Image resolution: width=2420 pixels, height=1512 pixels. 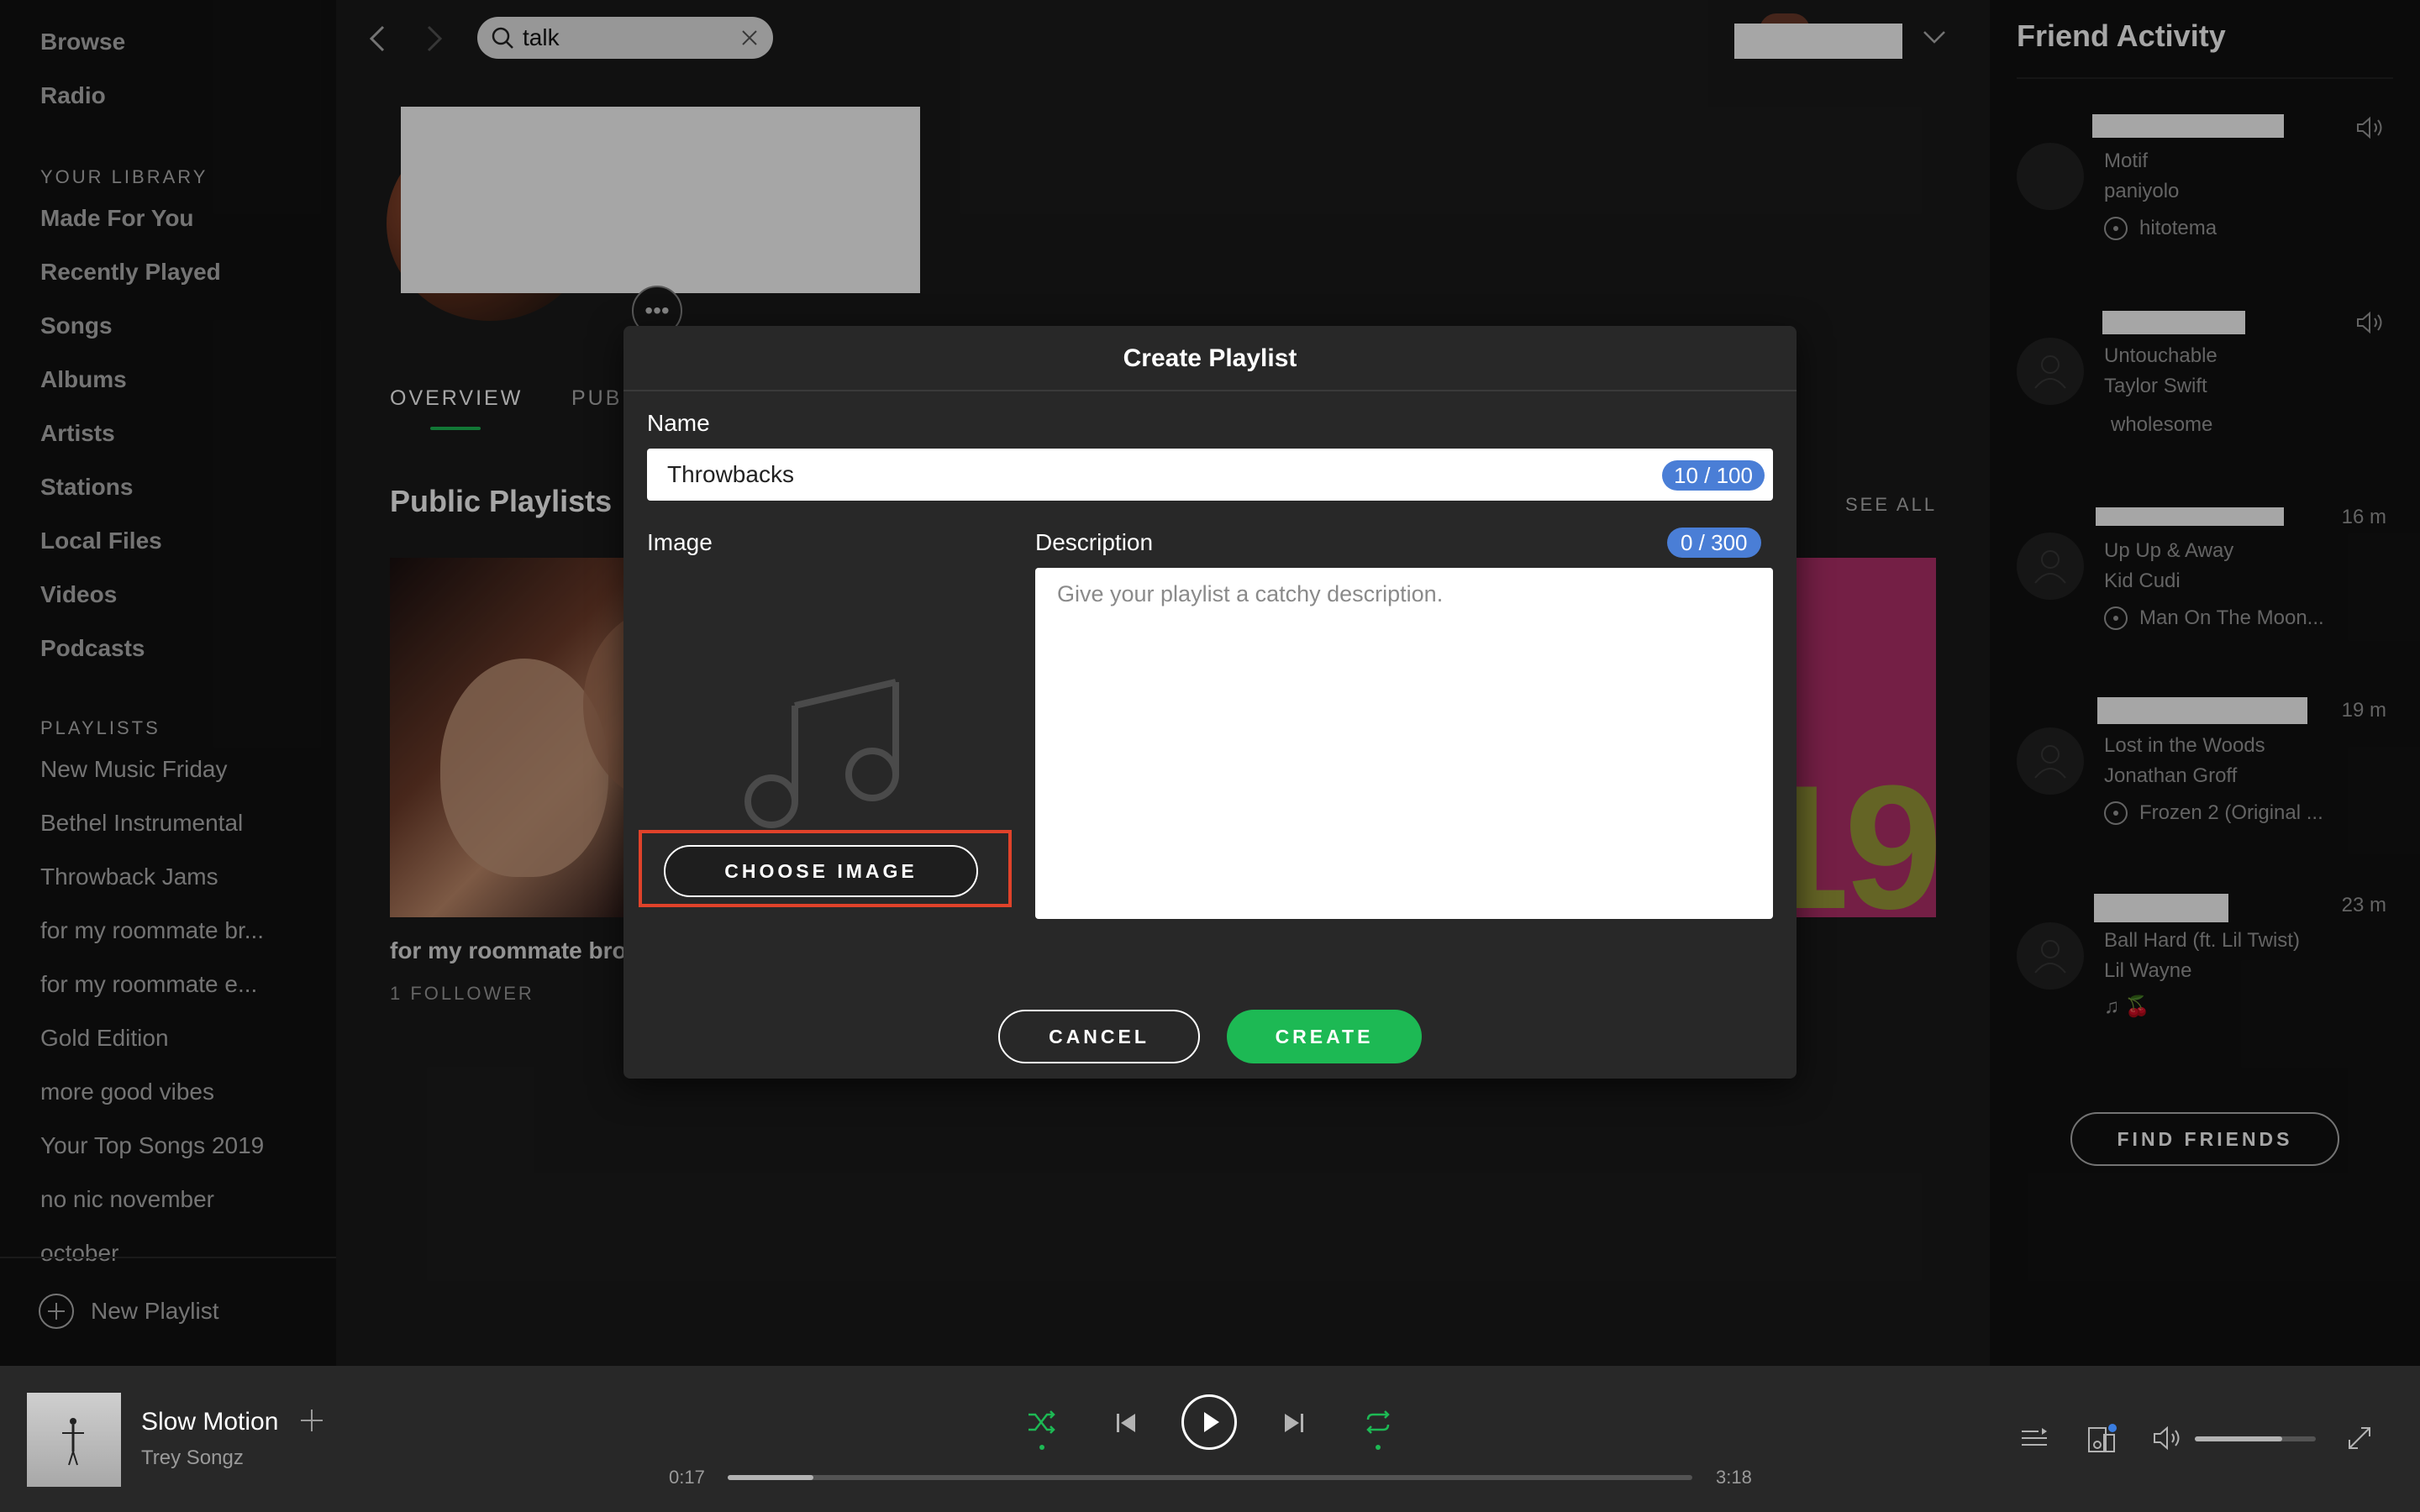 I want to click on cover-figure, so click(x=73, y=1442).